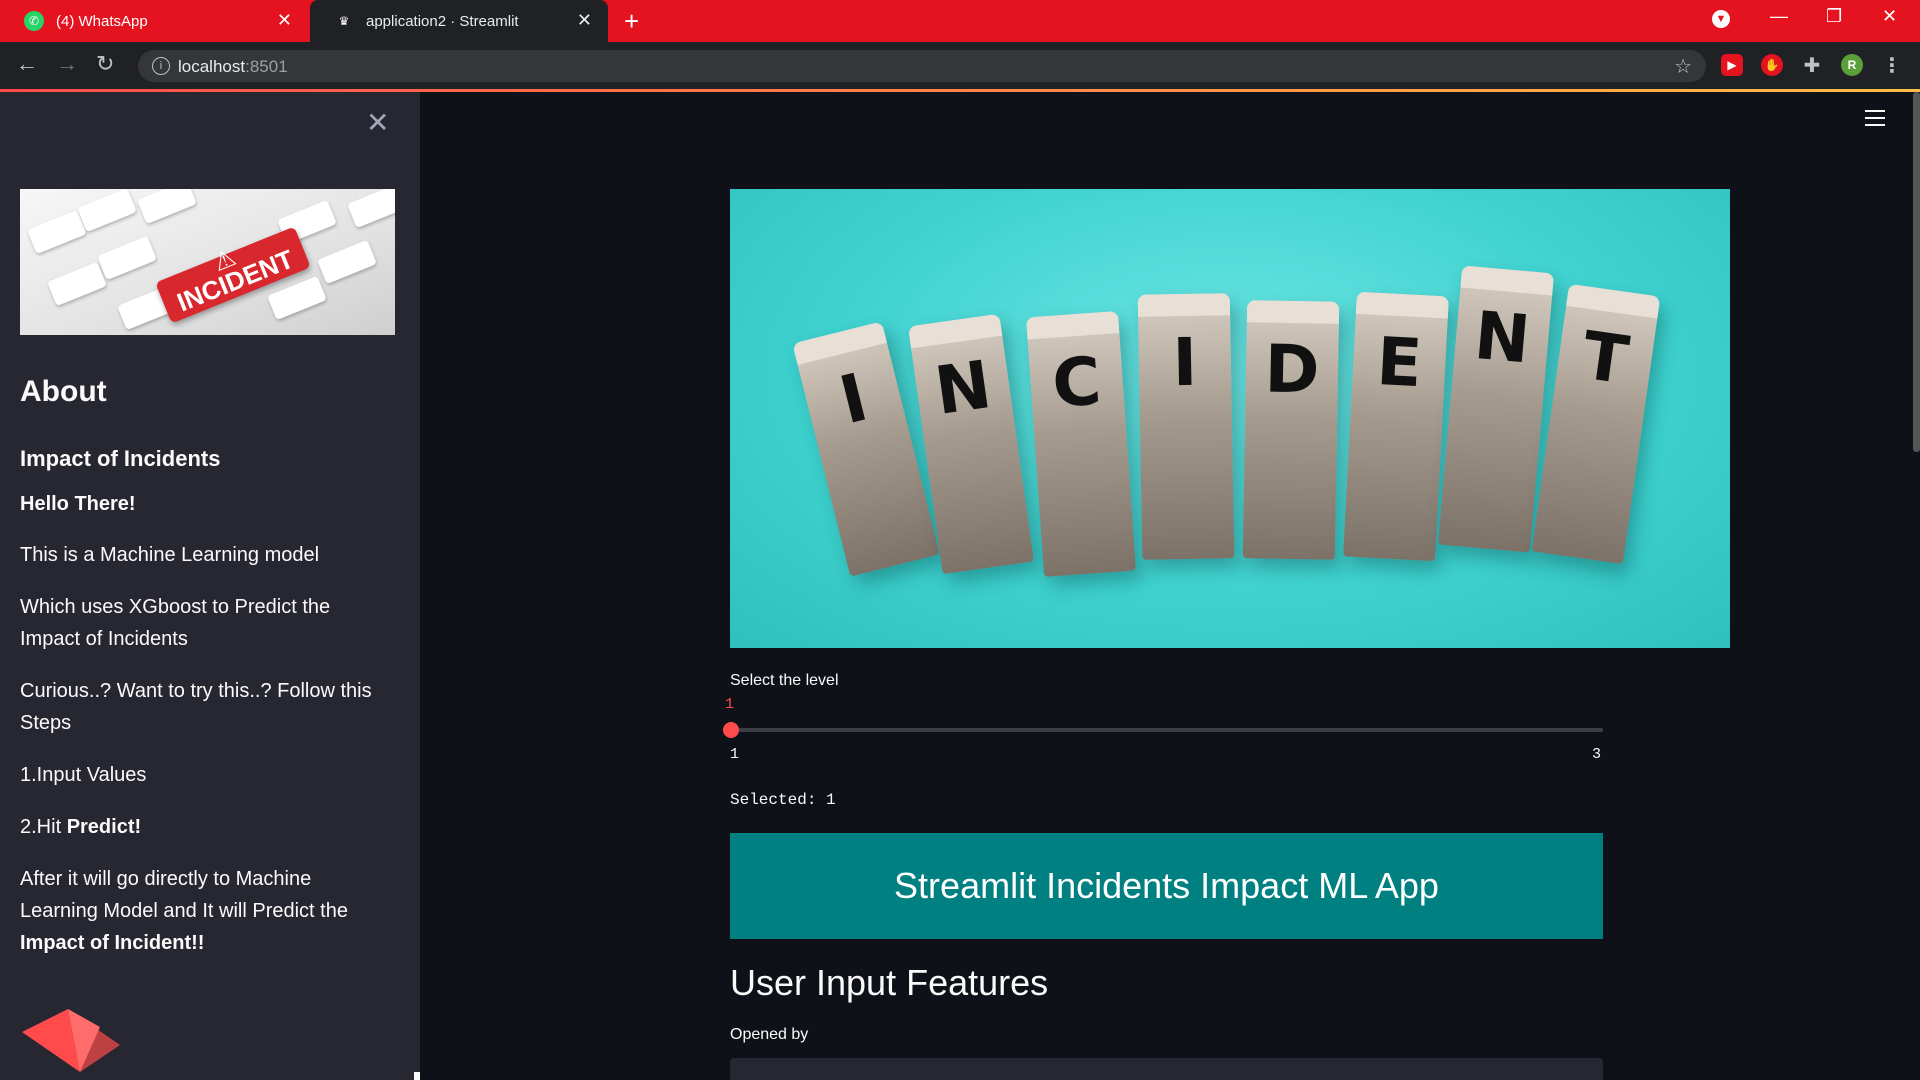 The height and width of the screenshot is (1080, 1920). Describe the element at coordinates (735, 754) in the screenshot. I see `slider-min-label: 1` at that location.